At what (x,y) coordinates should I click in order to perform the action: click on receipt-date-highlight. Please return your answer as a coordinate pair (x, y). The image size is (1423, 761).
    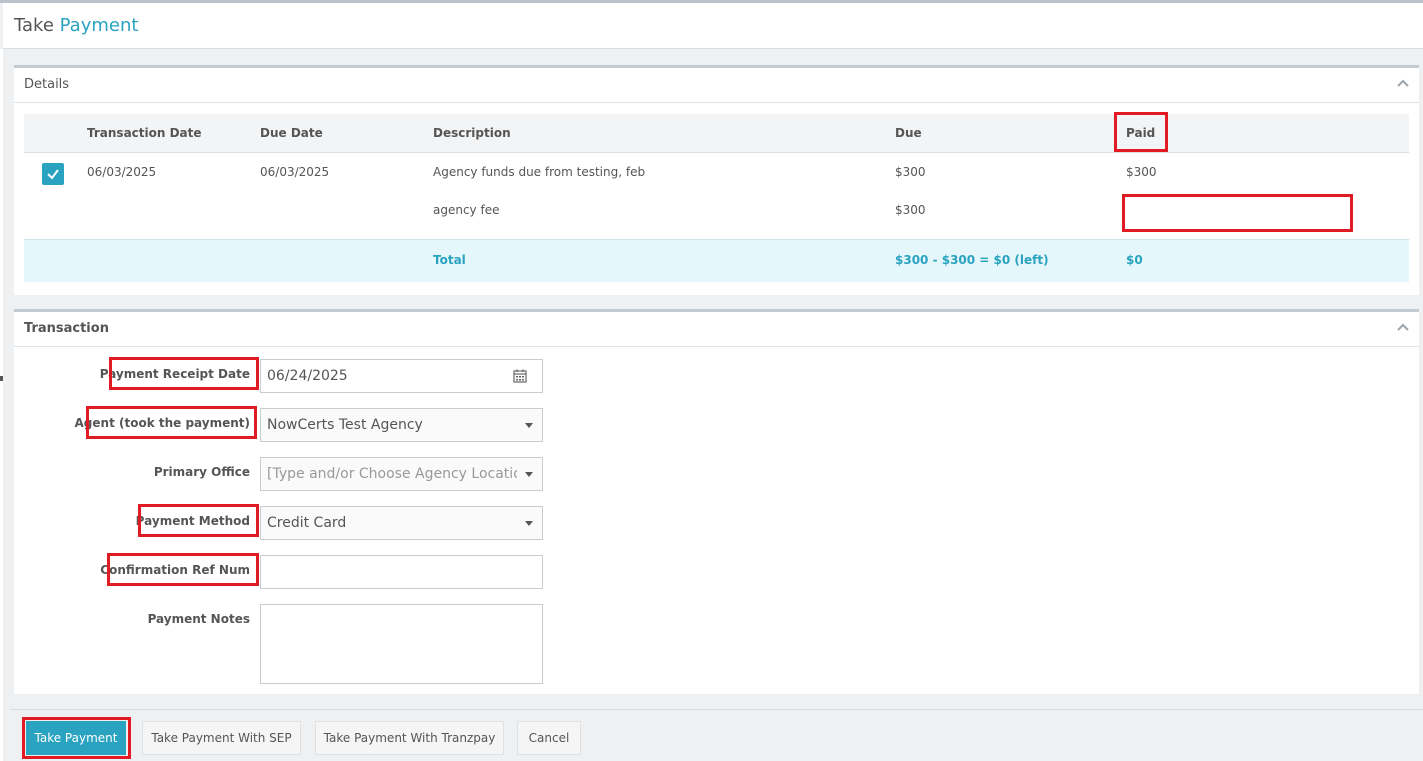
    Looking at the image, I should click on (184, 373).